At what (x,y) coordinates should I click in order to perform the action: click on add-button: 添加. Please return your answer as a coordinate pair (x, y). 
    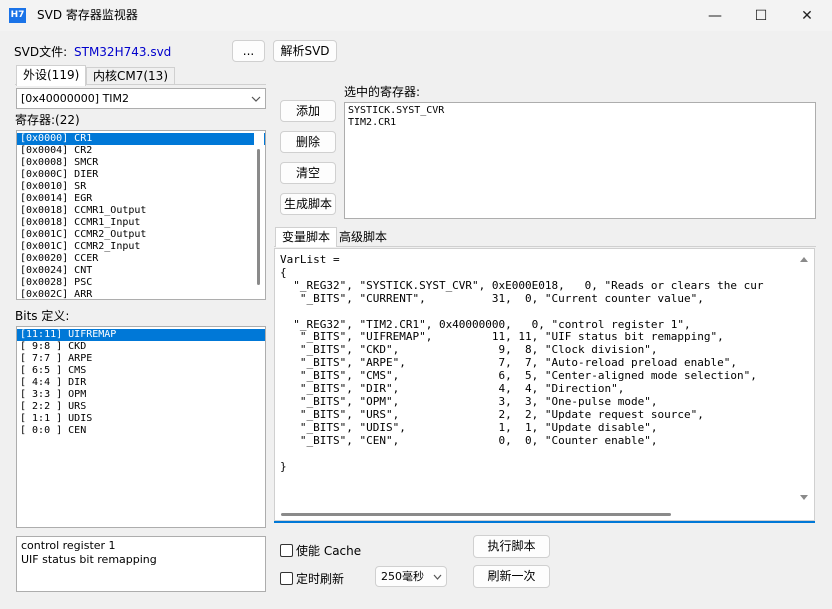
    Looking at the image, I should click on (308, 111).